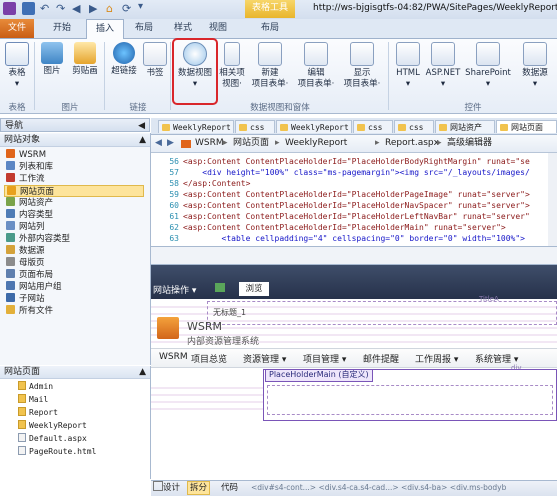 The width and height of the screenshot is (557, 496). Describe the element at coordinates (220, 287) in the screenshot. I see `navigate-up-icon` at that location.